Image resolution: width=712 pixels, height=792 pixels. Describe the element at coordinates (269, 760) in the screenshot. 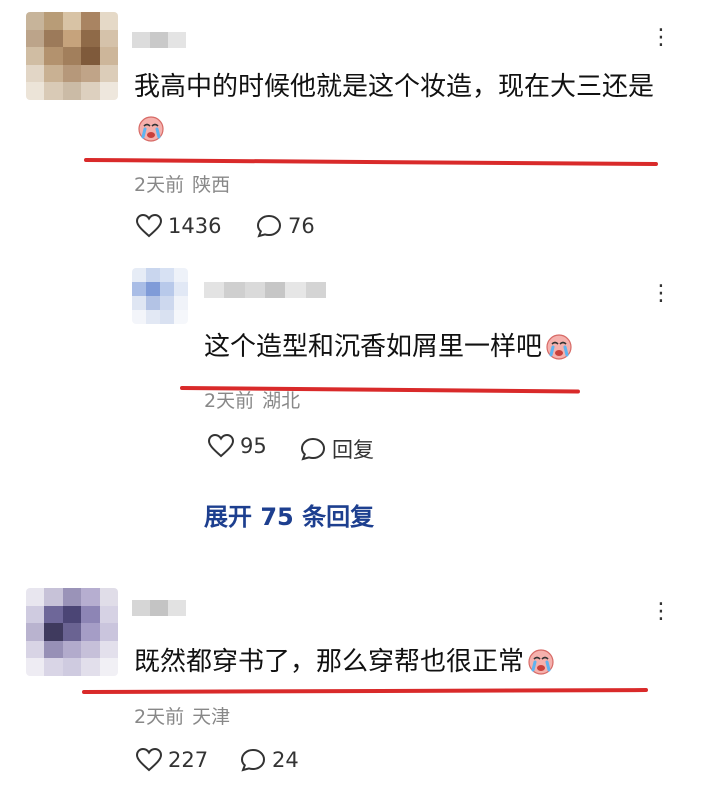

I see `reply-count-button: 24` at that location.